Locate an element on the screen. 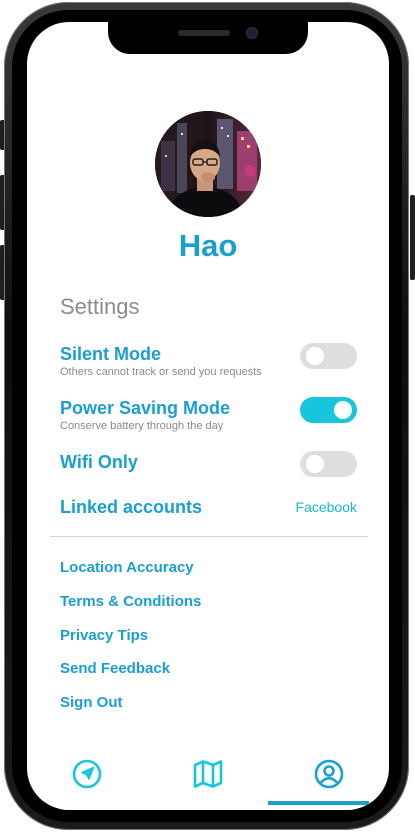 The width and height of the screenshot is (415, 834). speaker-grille is located at coordinates (204, 33).